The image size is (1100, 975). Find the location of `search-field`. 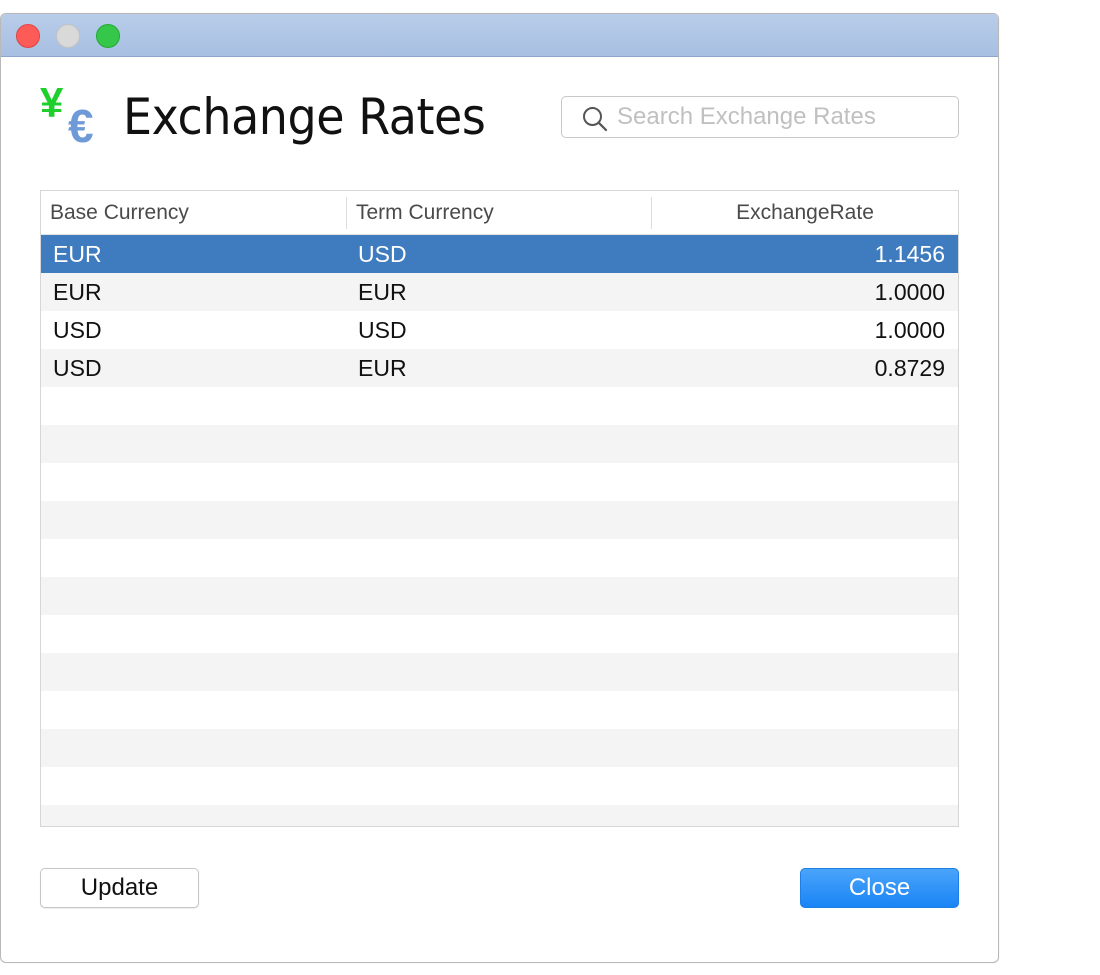

search-field is located at coordinates (760, 117).